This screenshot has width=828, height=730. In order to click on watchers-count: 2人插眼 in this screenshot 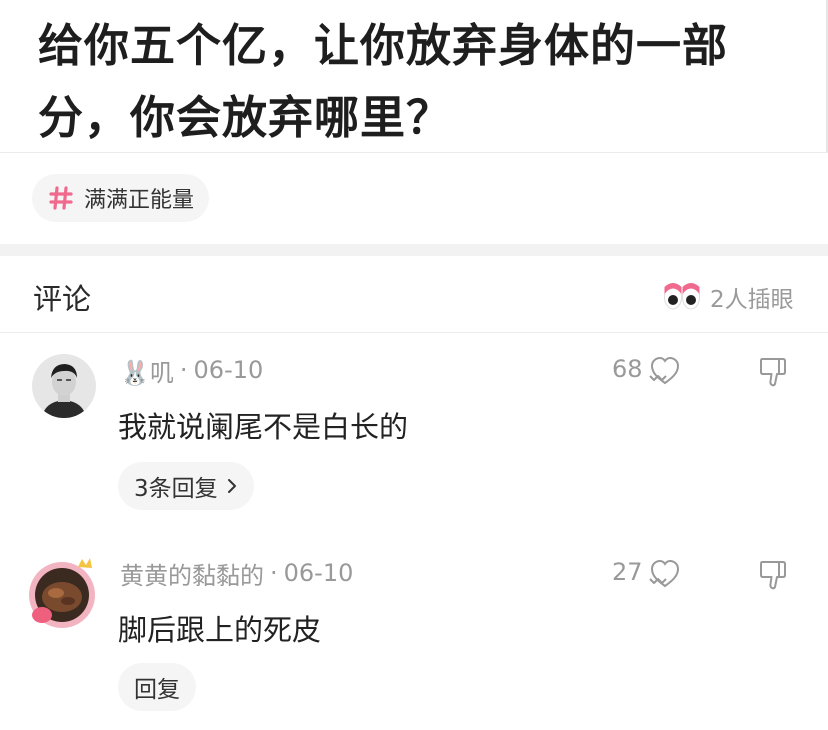, I will do `click(752, 297)`.